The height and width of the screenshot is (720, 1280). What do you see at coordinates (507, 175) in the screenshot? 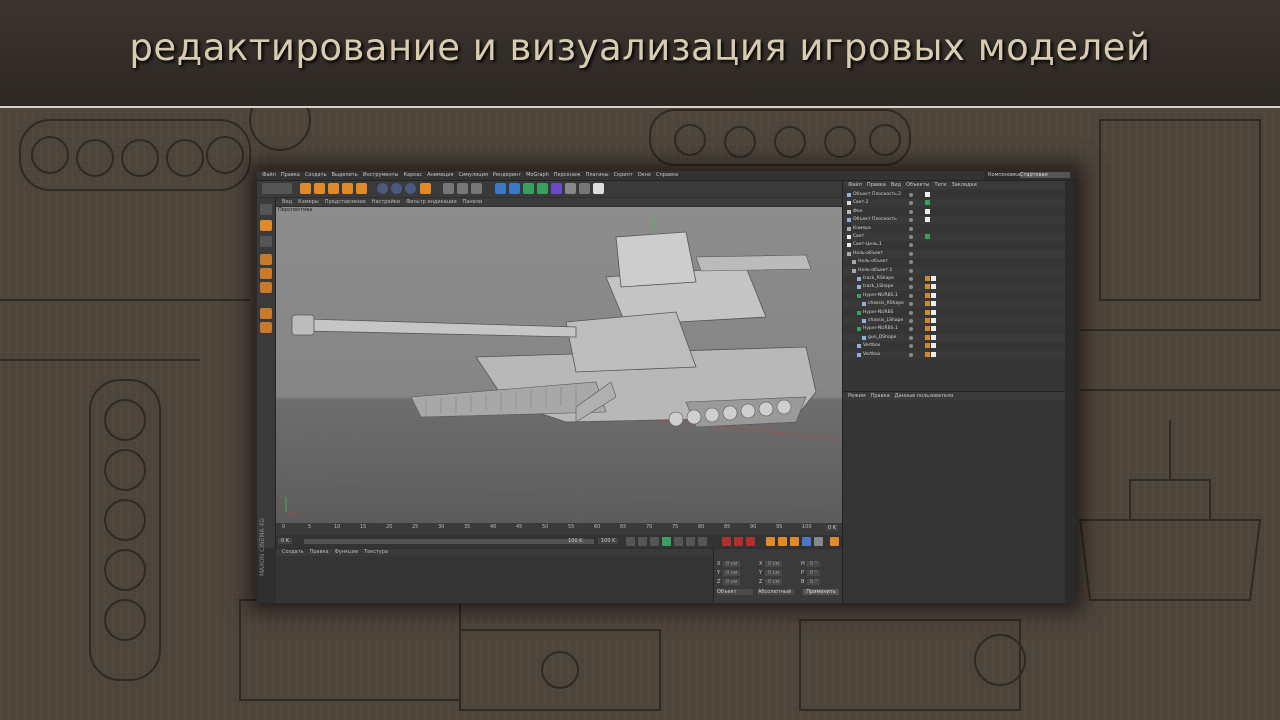
I see `menu-item: Рендеринг` at bounding box center [507, 175].